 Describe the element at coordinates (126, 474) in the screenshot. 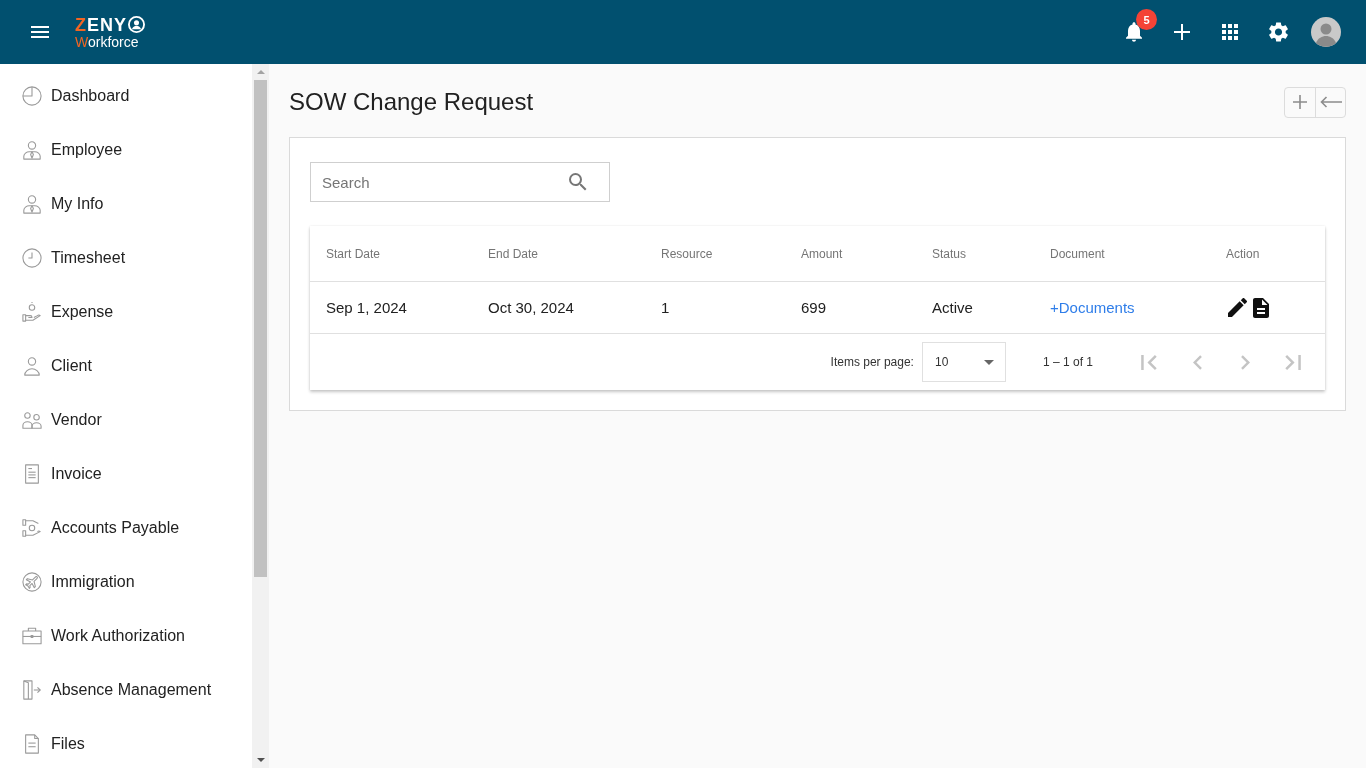

I see `sidebar-item: Invoice` at that location.